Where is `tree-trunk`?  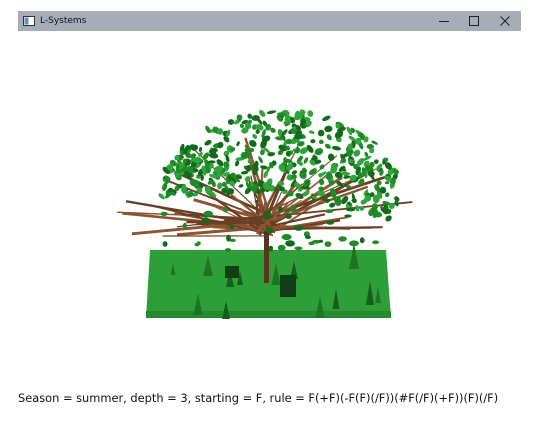 tree-trunk is located at coordinates (266, 257).